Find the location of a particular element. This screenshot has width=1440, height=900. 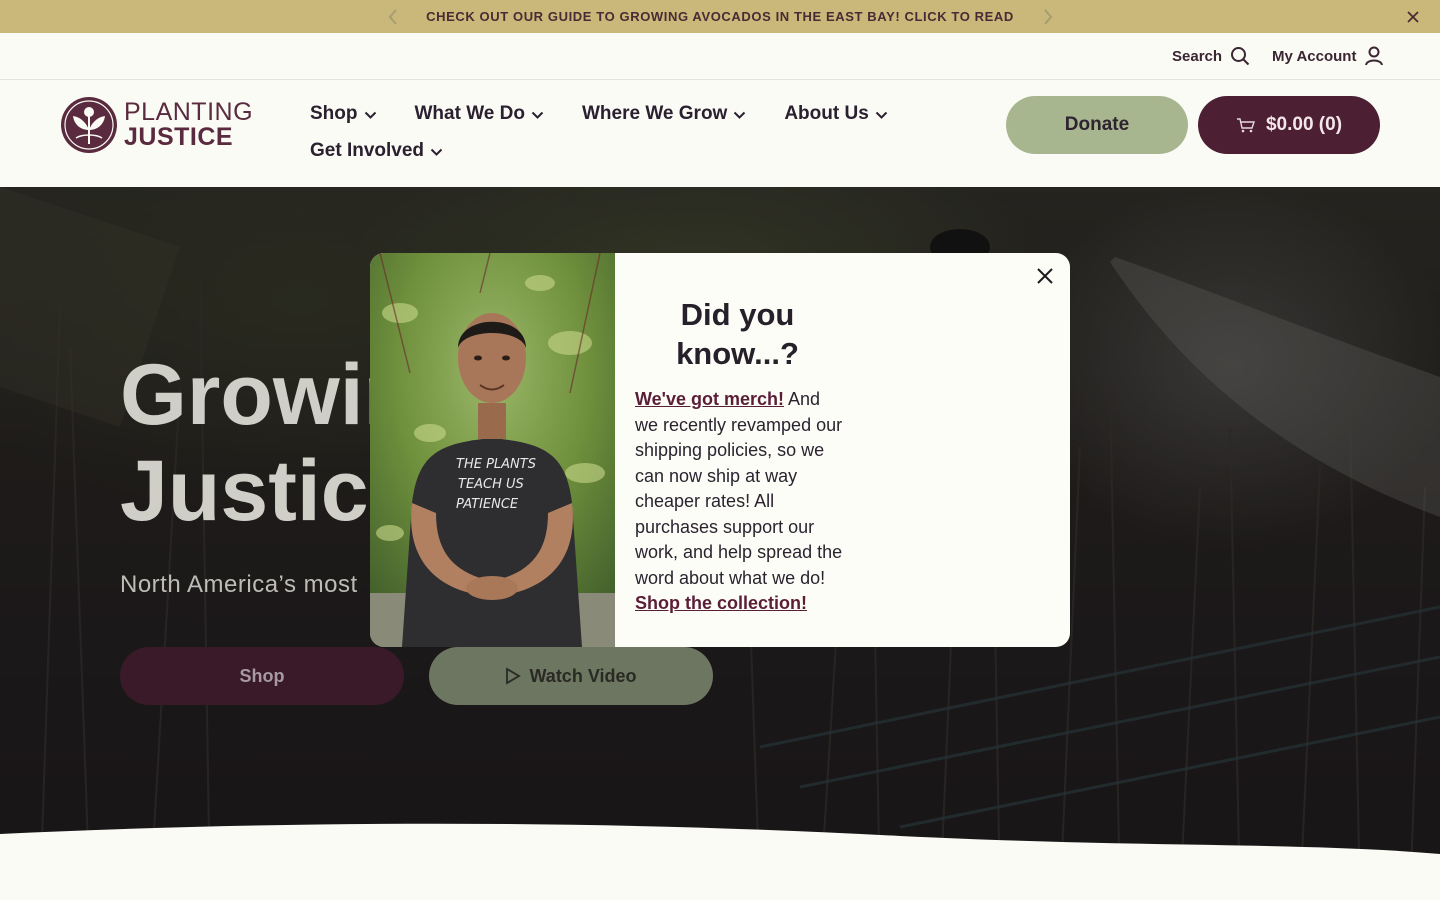

utility-bar: Search My Account is located at coordinates (720, 56).